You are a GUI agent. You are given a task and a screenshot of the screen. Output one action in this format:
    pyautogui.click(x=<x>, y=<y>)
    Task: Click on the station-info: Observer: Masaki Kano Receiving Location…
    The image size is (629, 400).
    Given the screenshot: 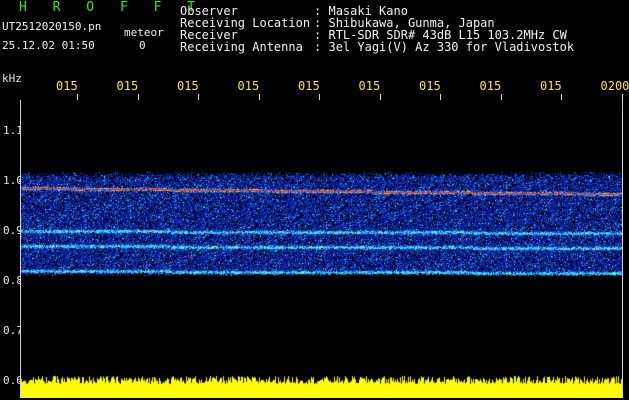 What is the action you would take?
    pyautogui.click(x=377, y=29)
    